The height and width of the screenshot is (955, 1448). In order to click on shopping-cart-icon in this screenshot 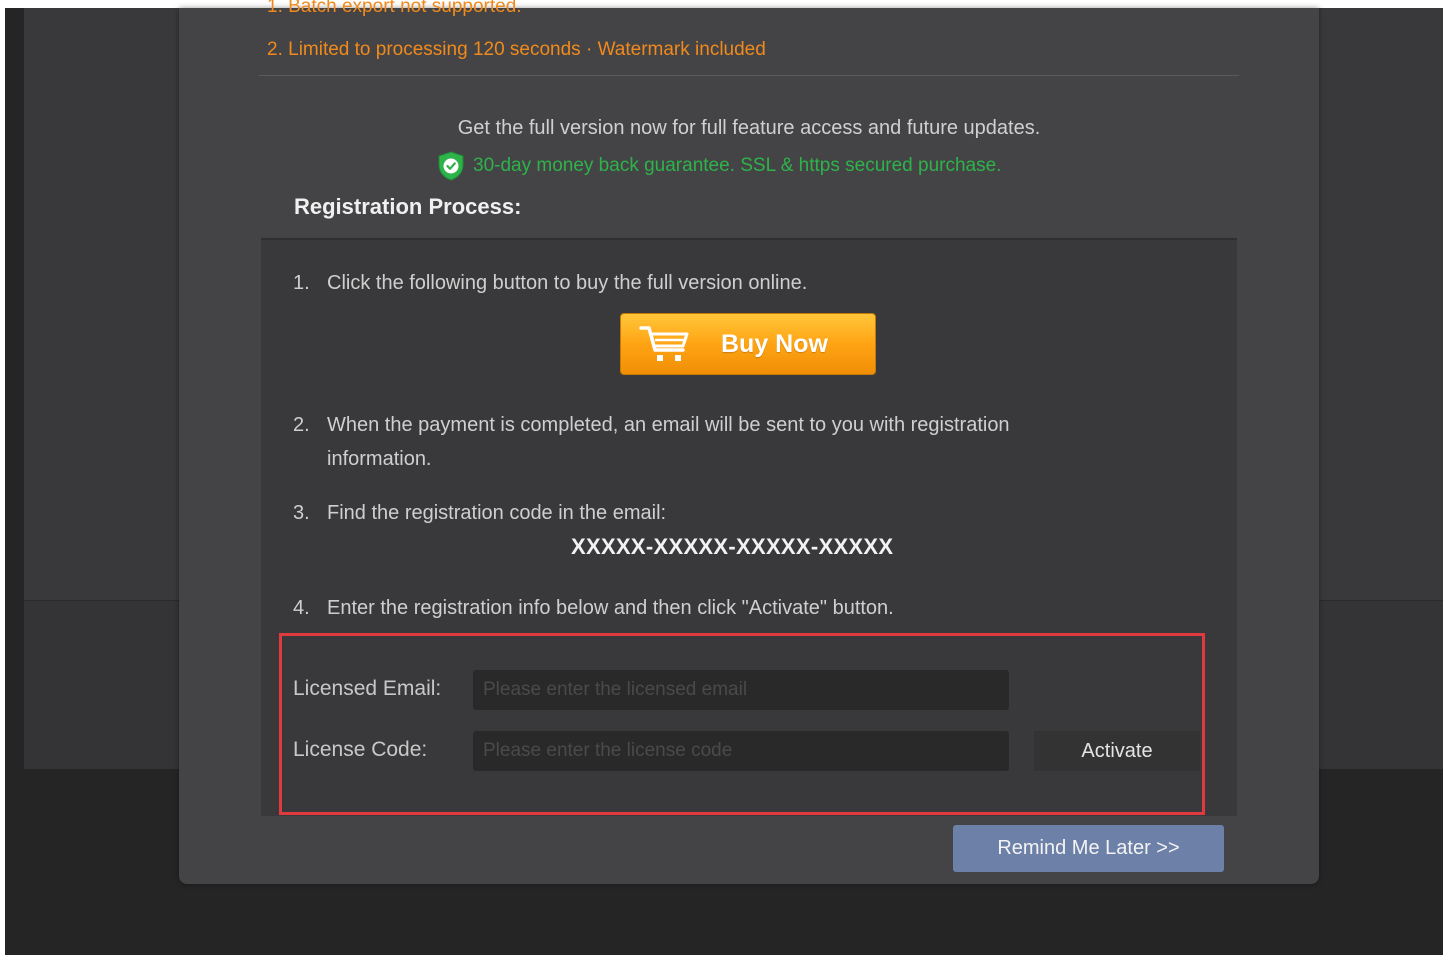, I will do `click(667, 344)`.